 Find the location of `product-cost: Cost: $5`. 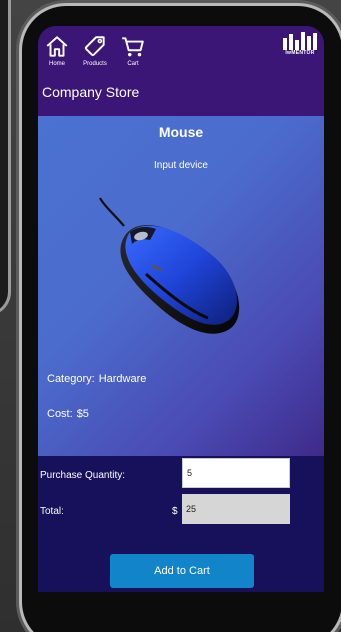

product-cost: Cost: $5 is located at coordinates (68, 414).